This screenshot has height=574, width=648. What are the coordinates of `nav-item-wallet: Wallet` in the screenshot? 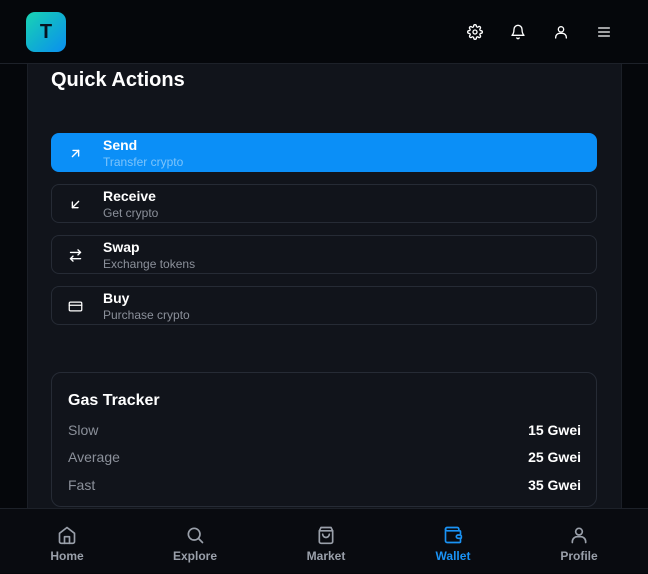 It's located at (453, 541).